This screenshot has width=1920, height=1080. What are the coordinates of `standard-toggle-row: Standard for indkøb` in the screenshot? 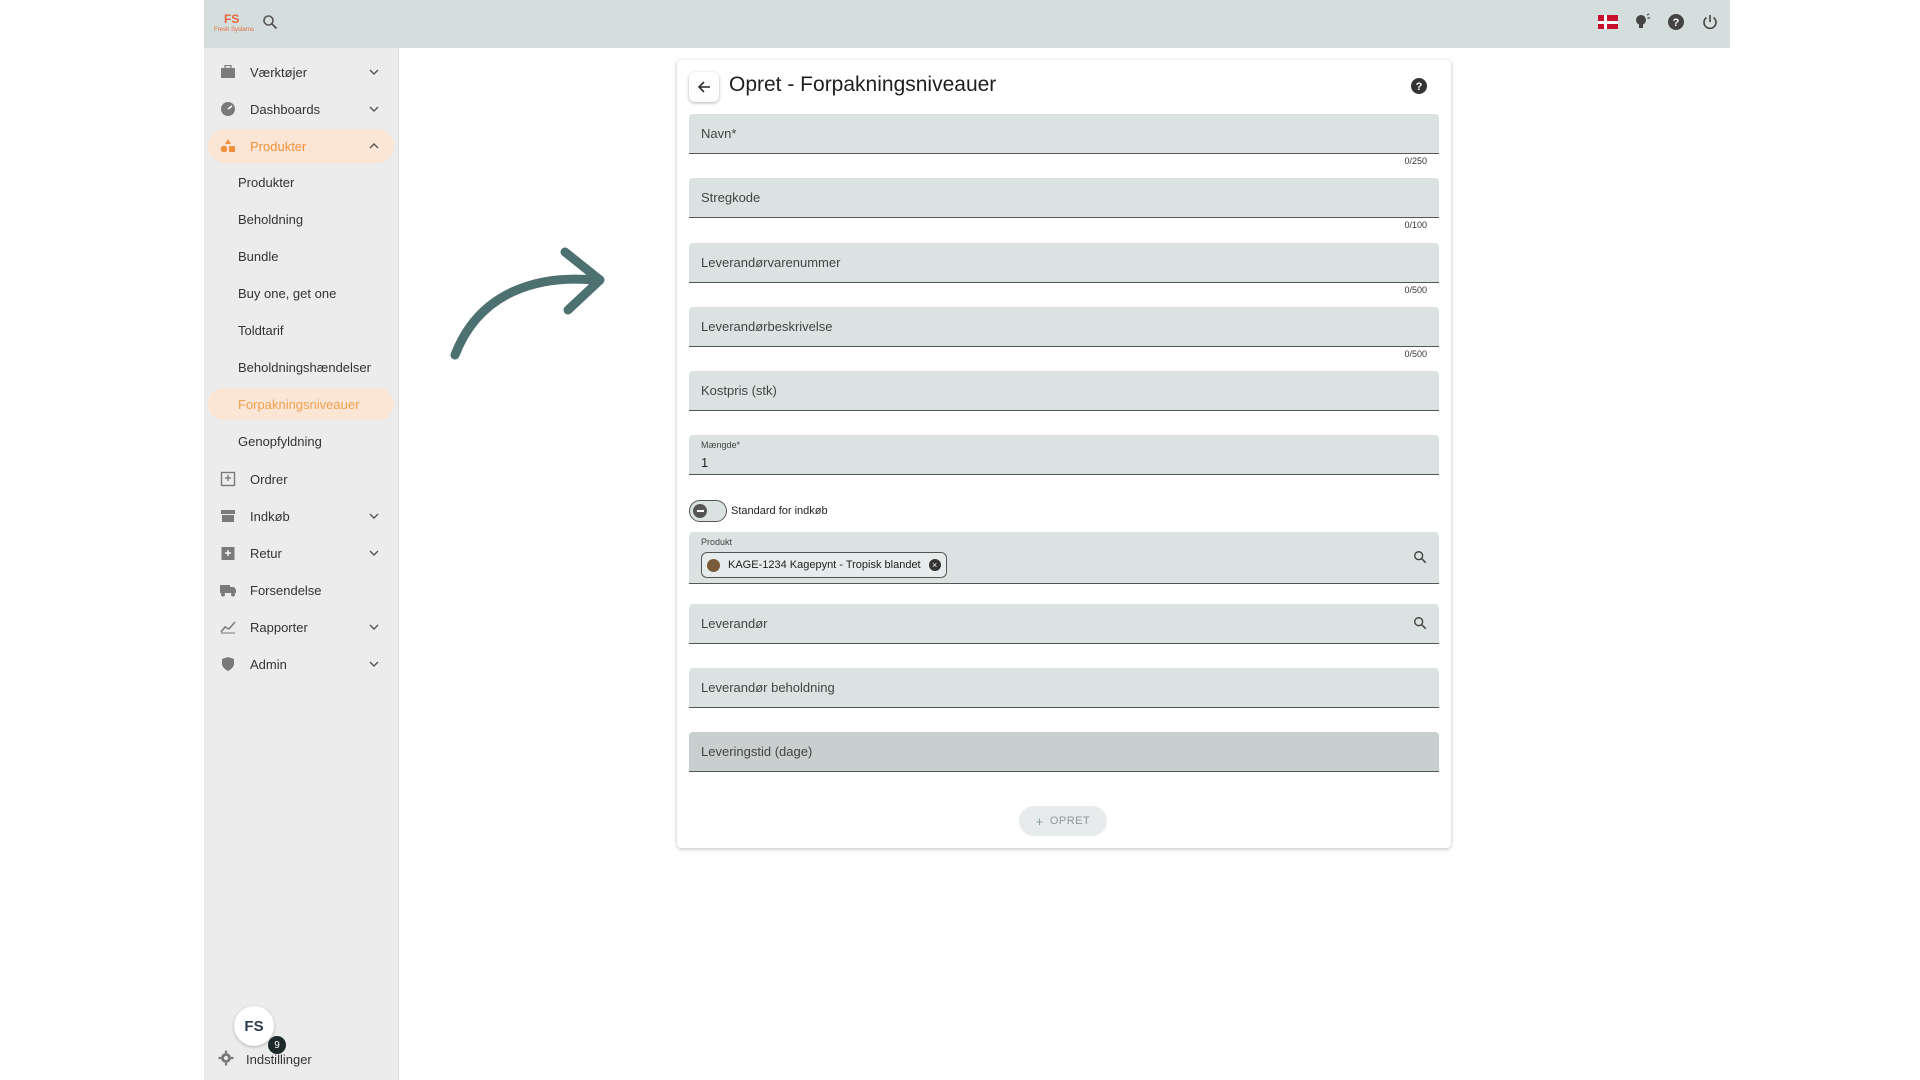 It's located at (758, 511).